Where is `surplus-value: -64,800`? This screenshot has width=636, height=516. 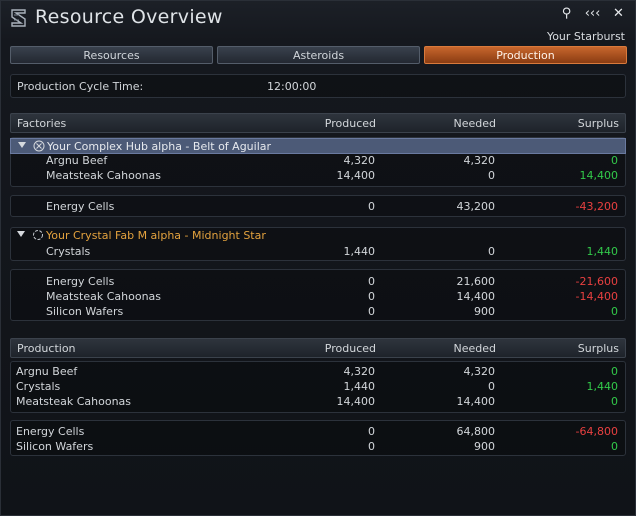 surplus-value: -64,800 is located at coordinates (596, 431).